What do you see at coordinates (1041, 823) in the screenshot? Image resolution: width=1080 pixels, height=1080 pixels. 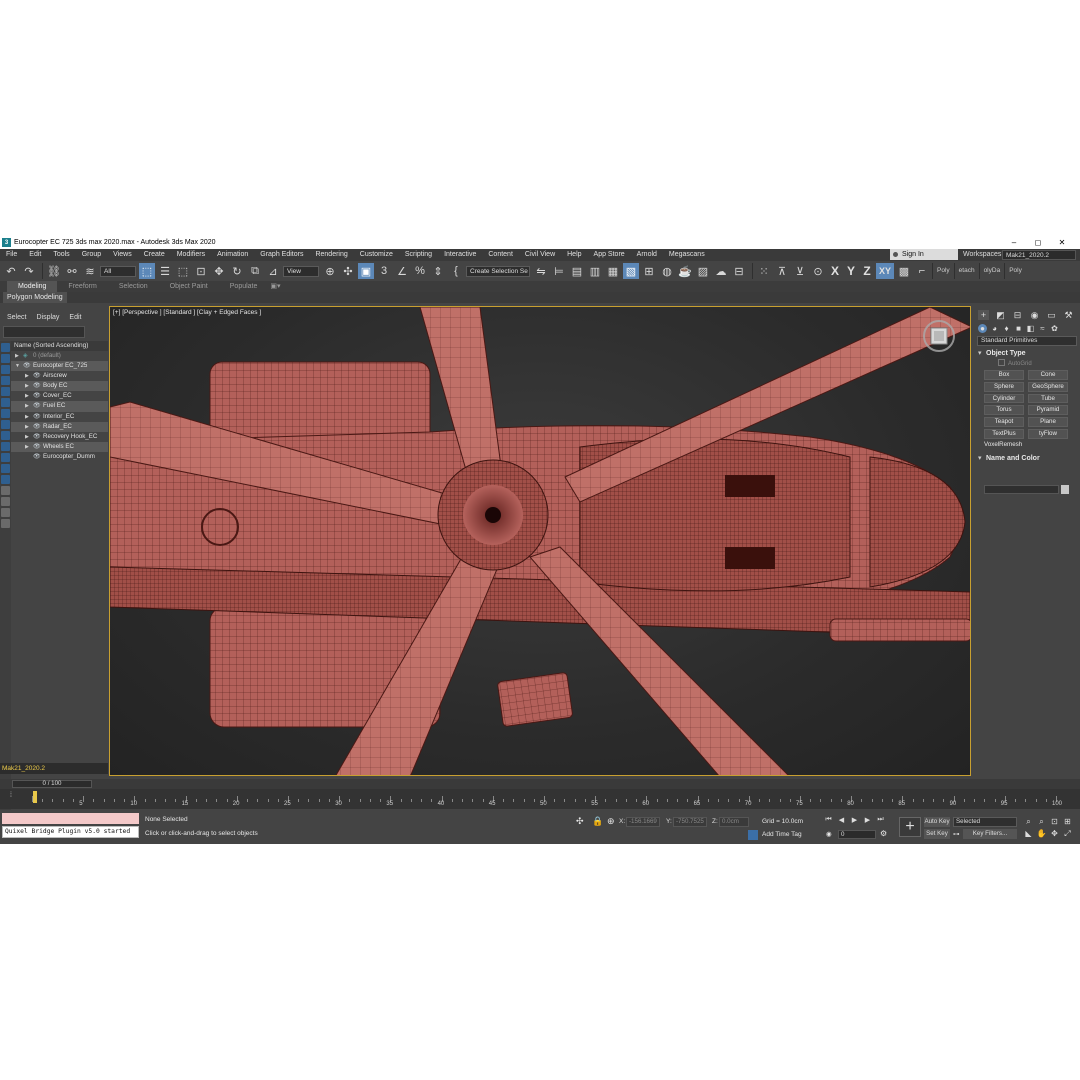 I see `zoom-all-icon: ⌕` at bounding box center [1041, 823].